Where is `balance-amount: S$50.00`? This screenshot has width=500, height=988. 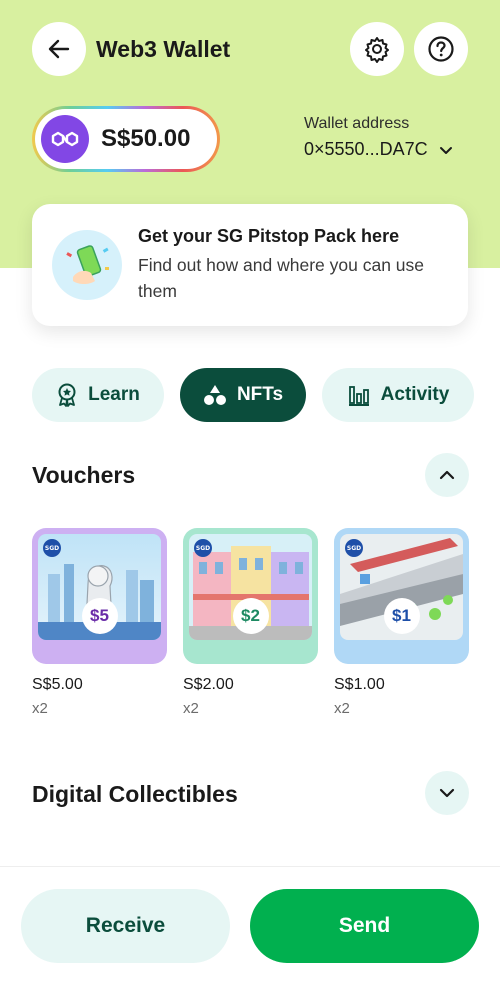
balance-amount: S$50.00 is located at coordinates (146, 138).